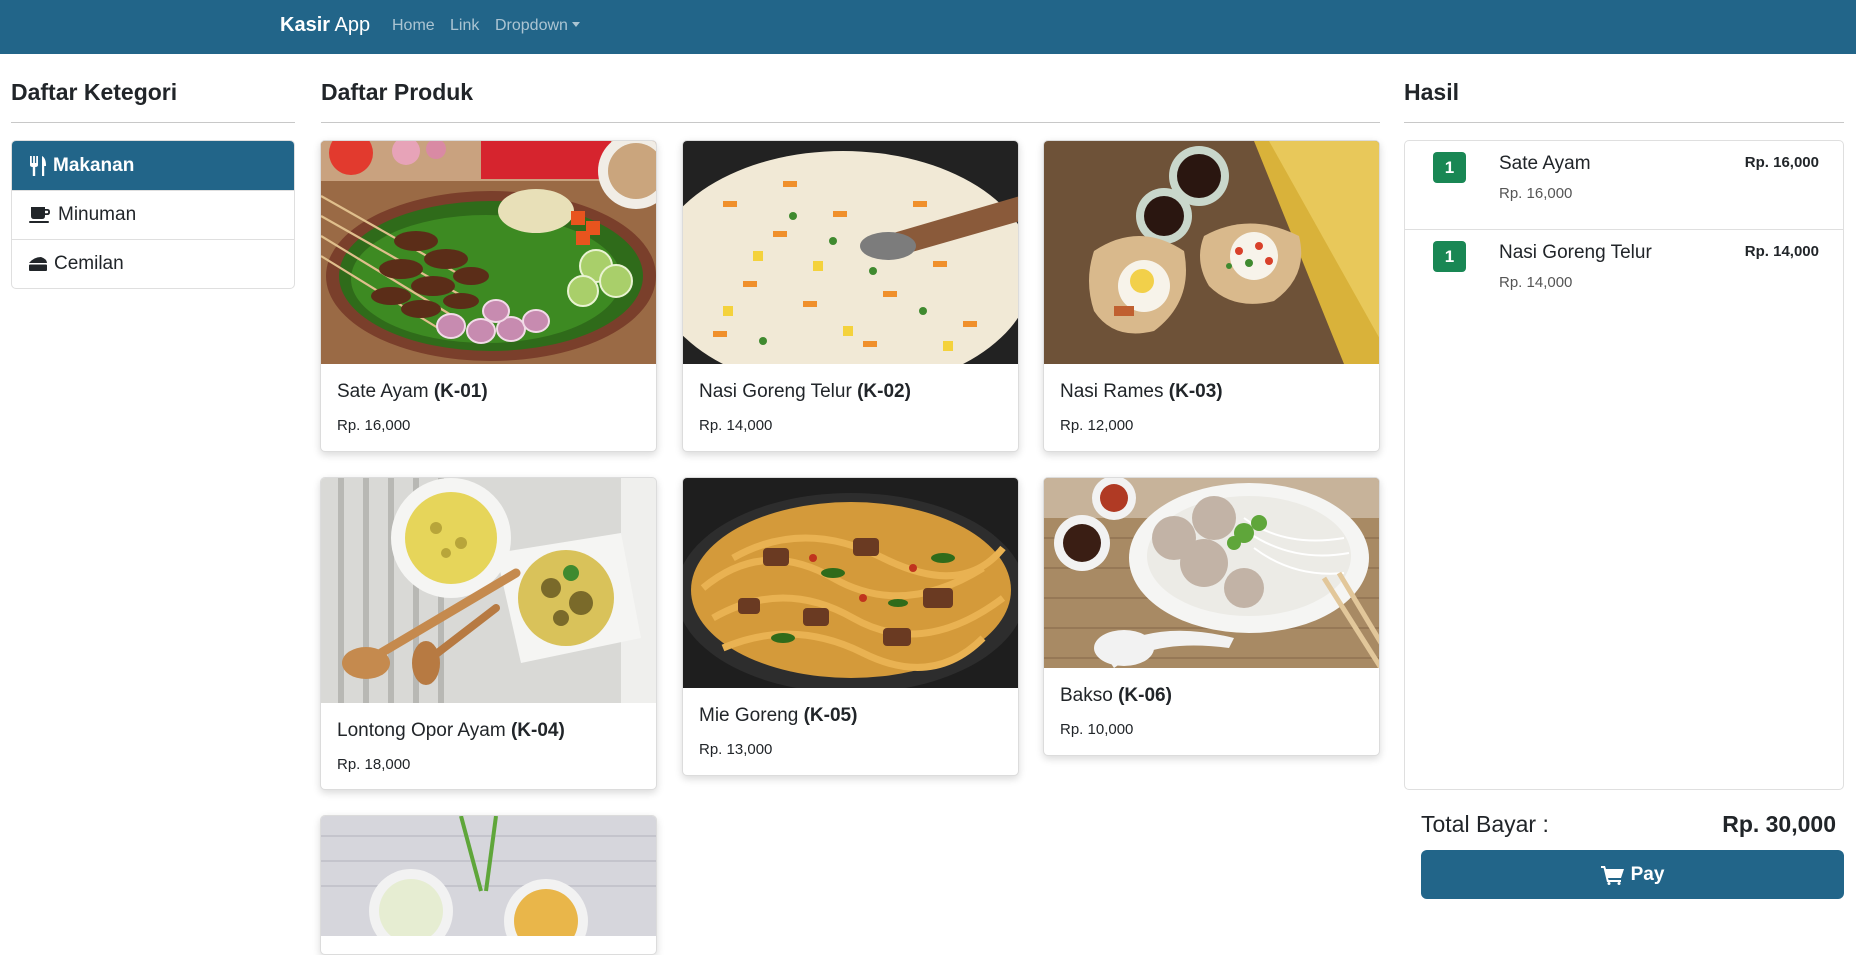 This screenshot has width=1856, height=955. What do you see at coordinates (1647, 874) in the screenshot?
I see `pay-label: Pay` at bounding box center [1647, 874].